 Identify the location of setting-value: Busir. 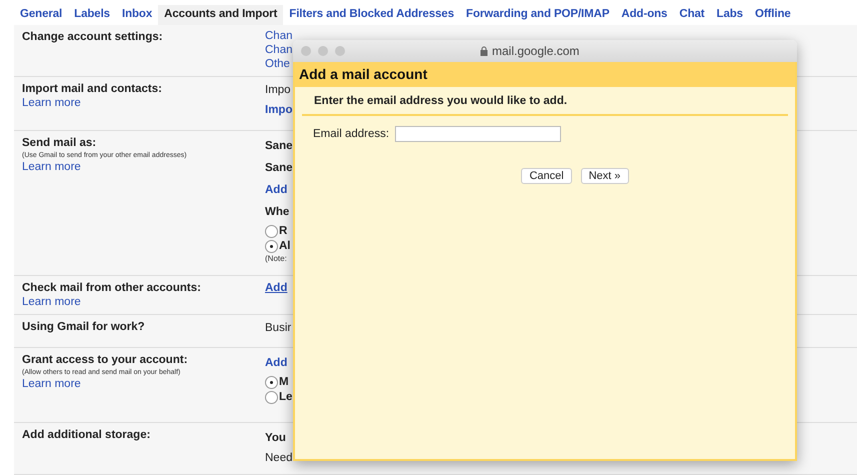
(278, 328).